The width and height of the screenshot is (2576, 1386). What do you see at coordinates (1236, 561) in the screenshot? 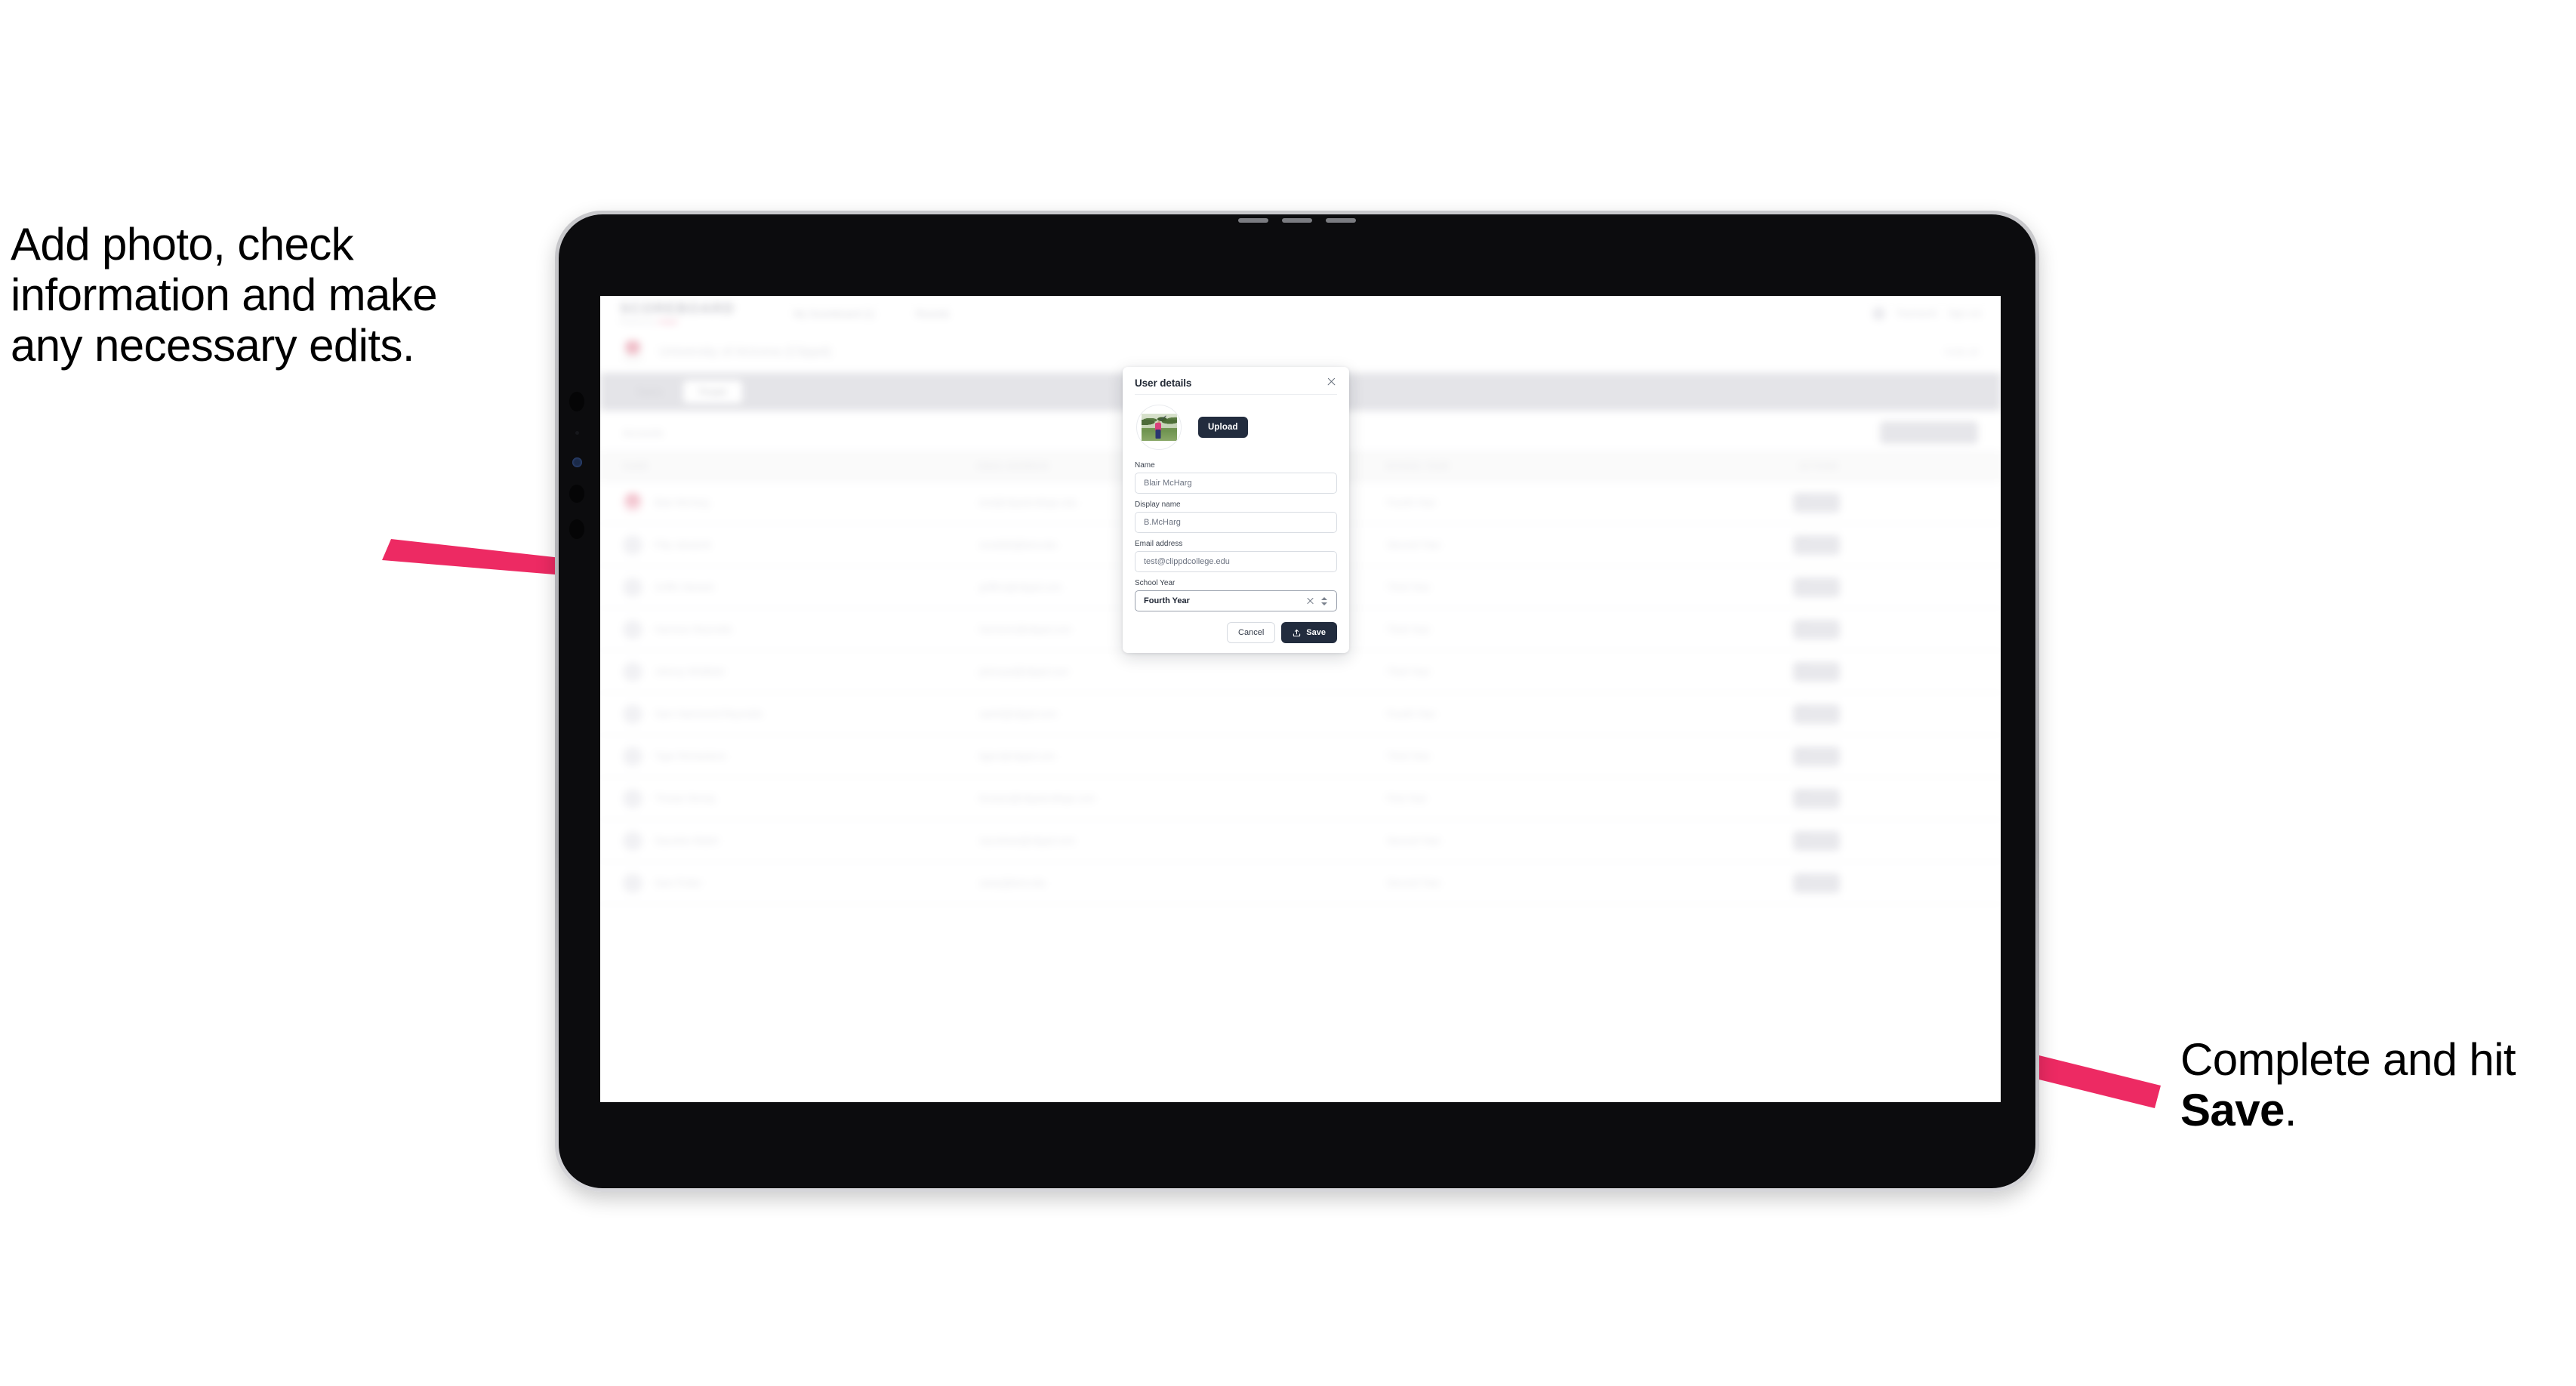
I see `email-input` at bounding box center [1236, 561].